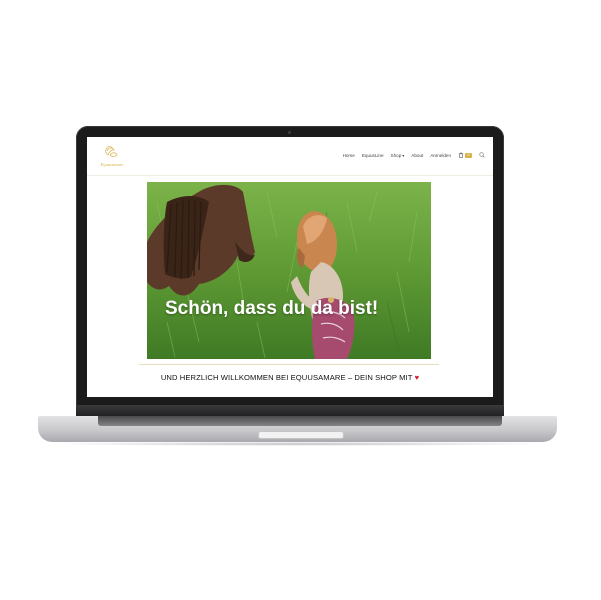 The height and width of the screenshot is (600, 601). I want to click on hero-banner: Schön, dass du da bist!, so click(289, 270).